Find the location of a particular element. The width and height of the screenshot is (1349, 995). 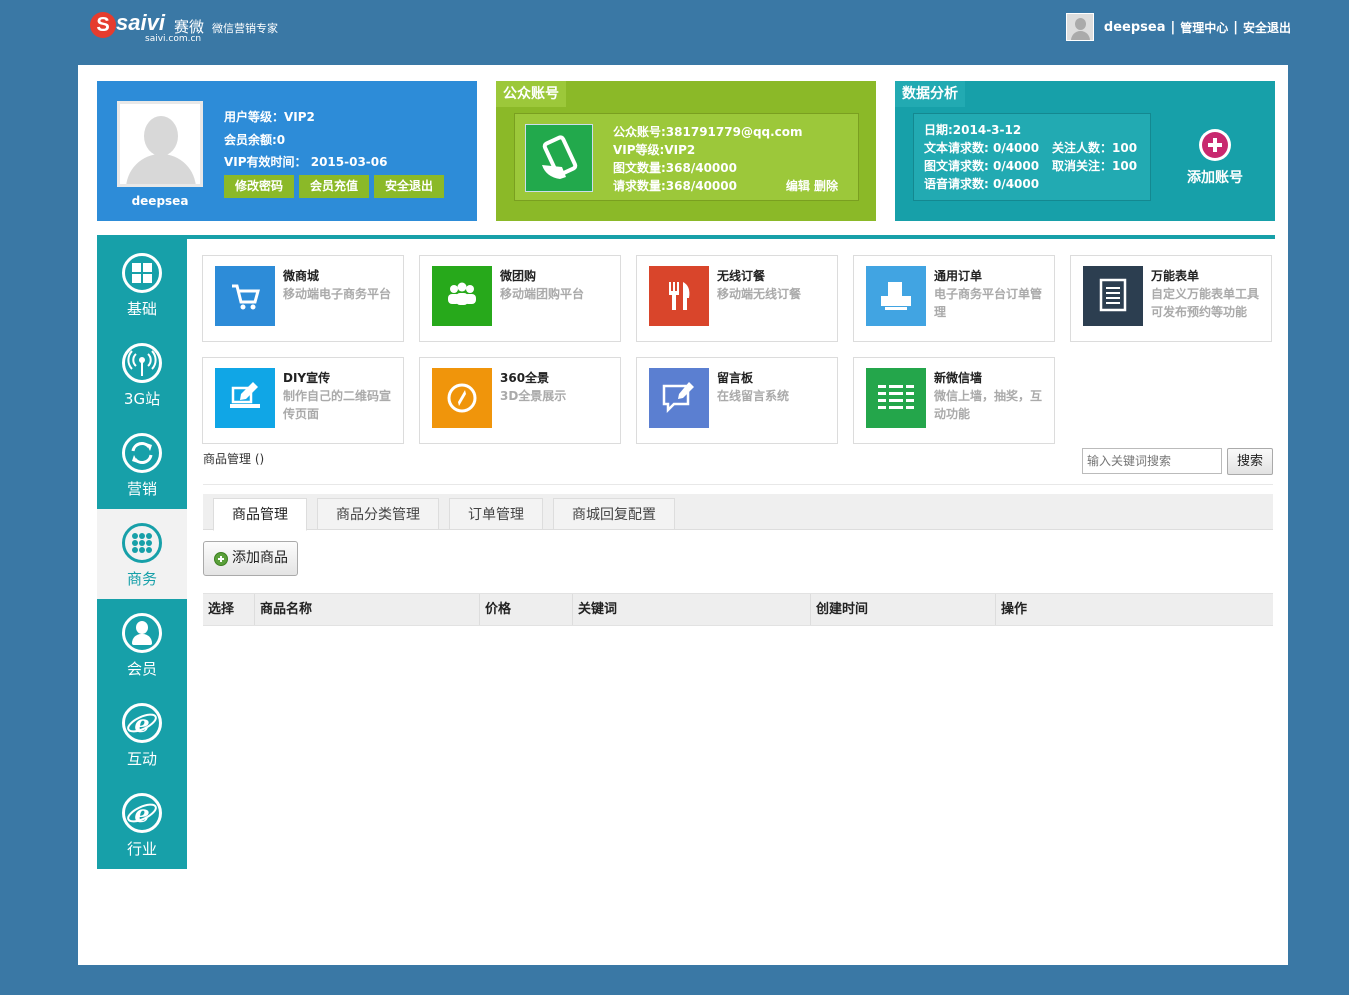

logout-button: 安全退出 is located at coordinates (409, 186).